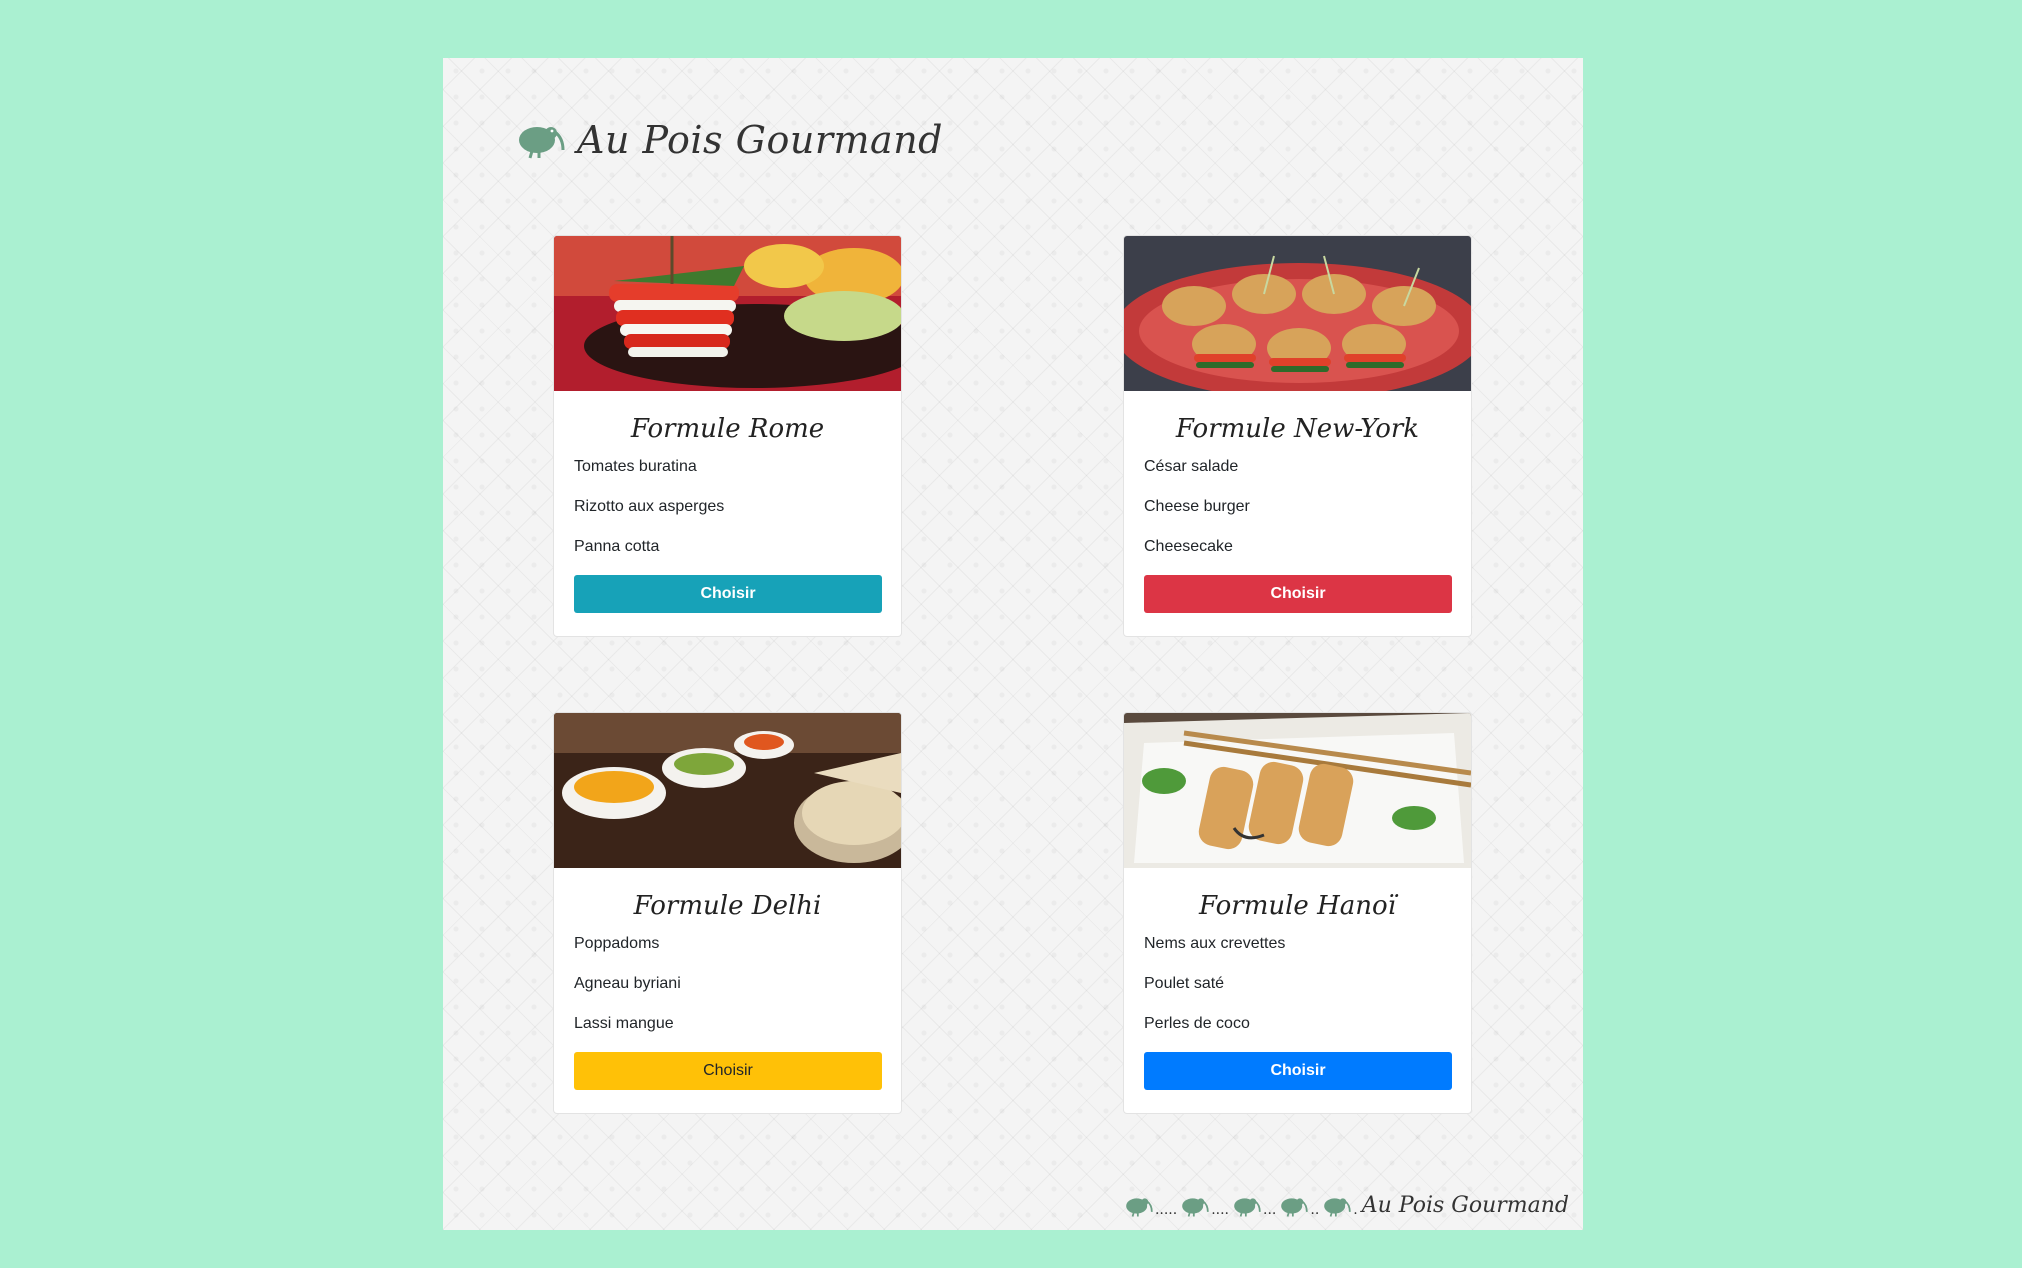 The image size is (2022, 1268). I want to click on menu-item: Agneau byriani, so click(627, 983).